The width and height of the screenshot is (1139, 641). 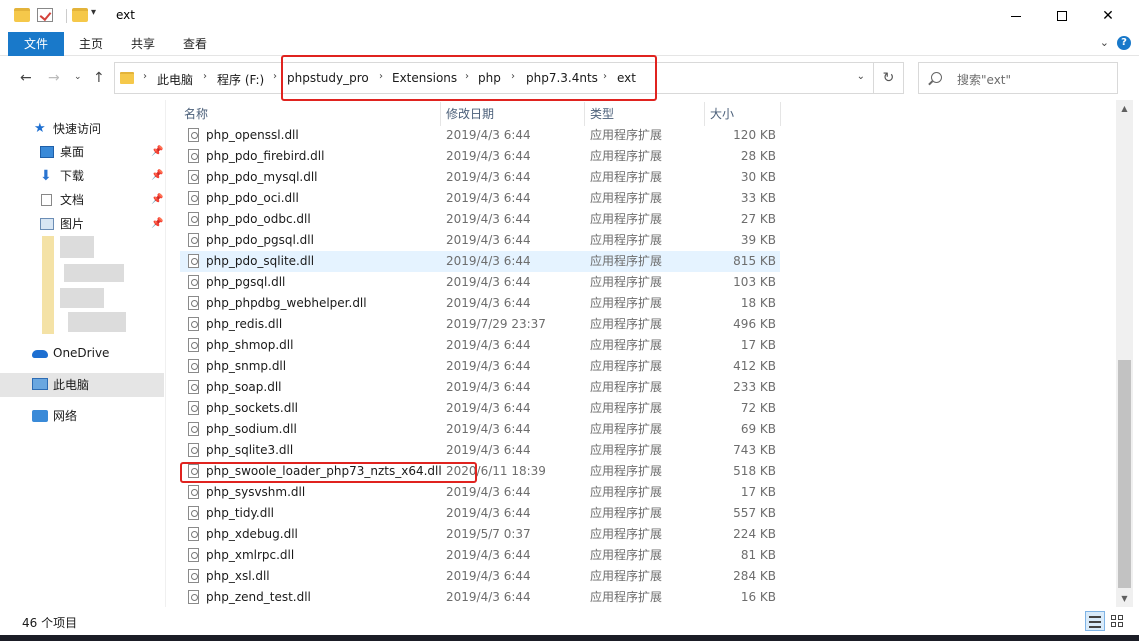 What do you see at coordinates (82, 385) in the screenshot?
I see `sidebar-item-this-pc: 此电脑` at bounding box center [82, 385].